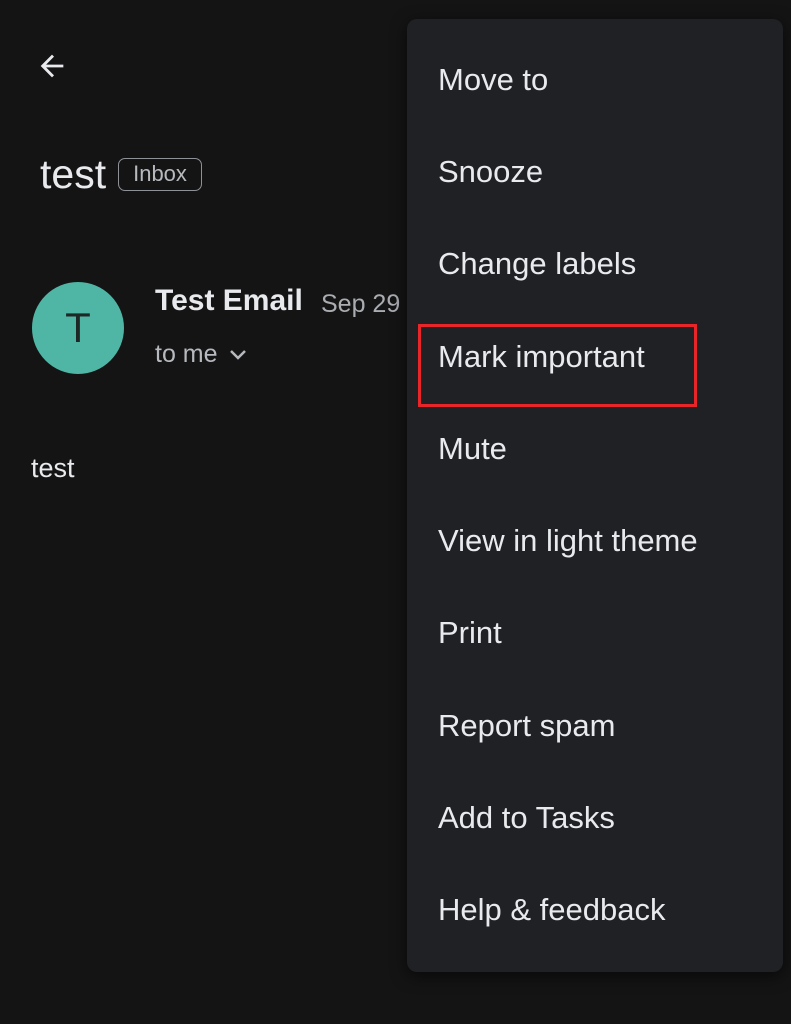  What do you see at coordinates (595, 80) in the screenshot?
I see `menu-item-move-to: Move to` at bounding box center [595, 80].